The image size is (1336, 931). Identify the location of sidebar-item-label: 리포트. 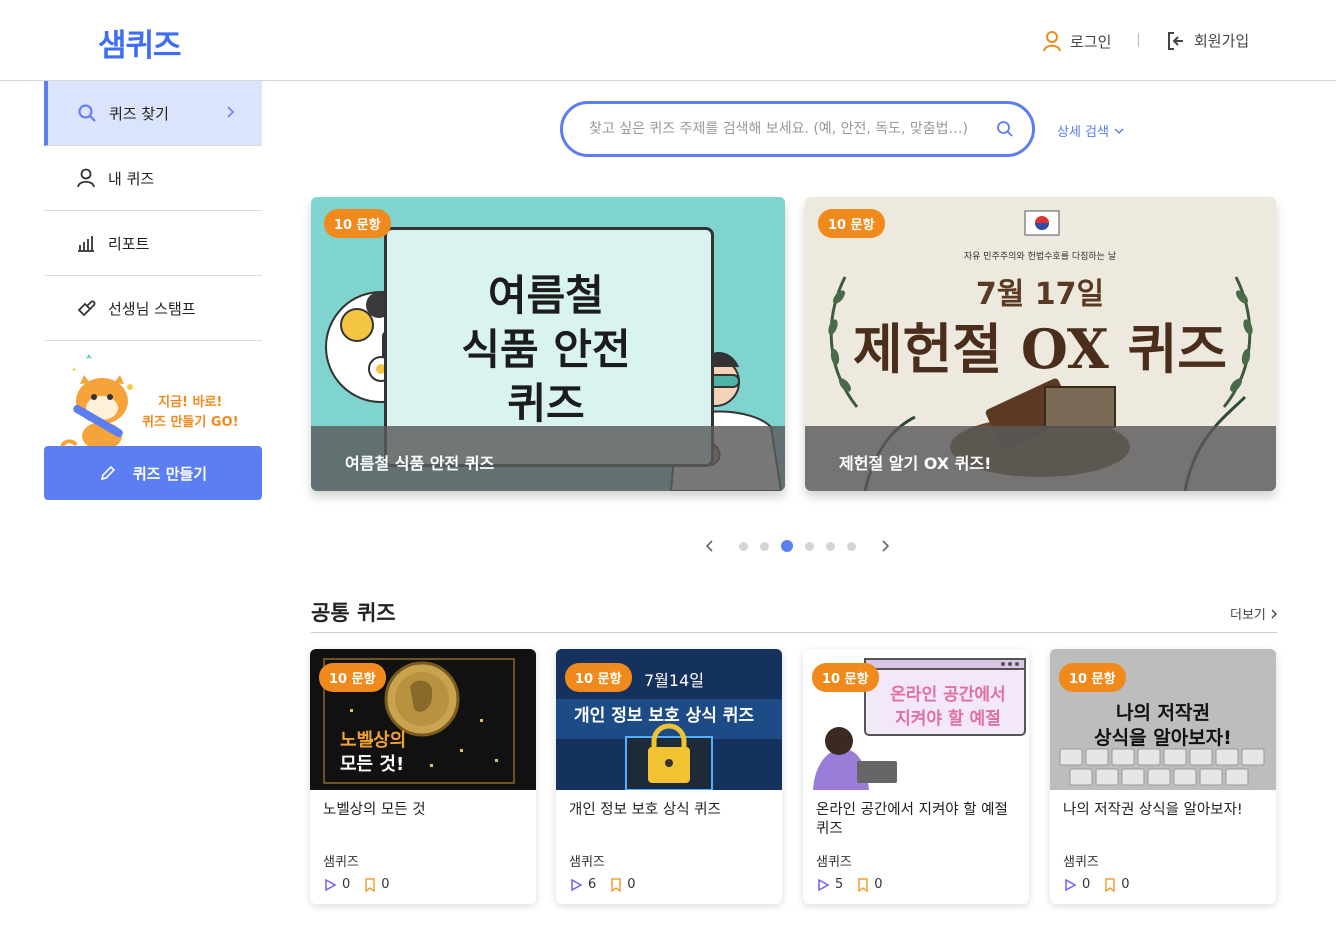
(129, 243).